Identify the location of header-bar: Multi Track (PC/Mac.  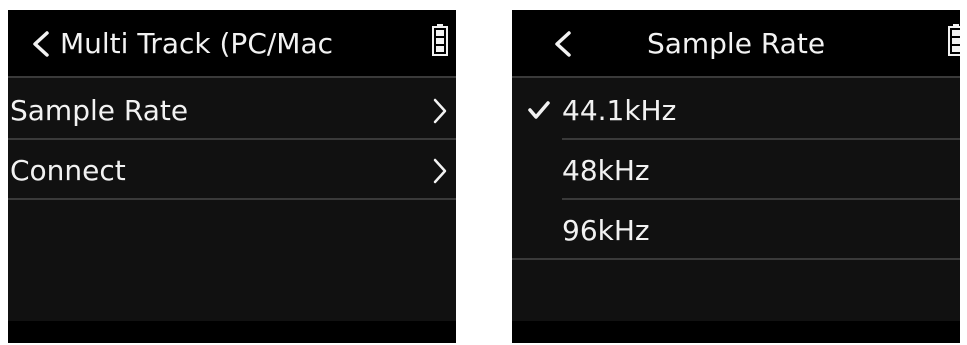
(232, 44).